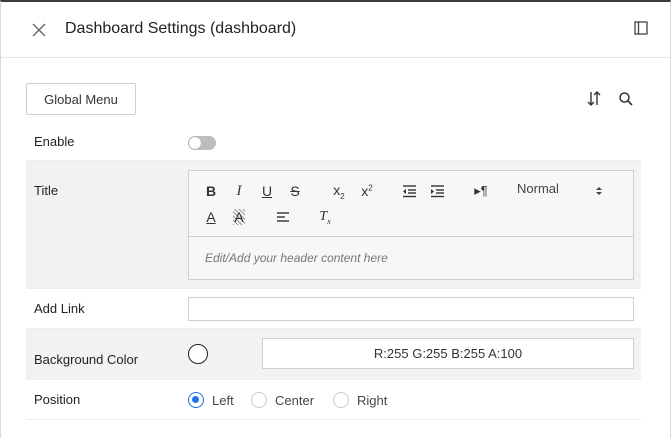 Image resolution: width=671 pixels, height=438 pixels. What do you see at coordinates (562, 191) in the screenshot?
I see `format-select: Normal` at bounding box center [562, 191].